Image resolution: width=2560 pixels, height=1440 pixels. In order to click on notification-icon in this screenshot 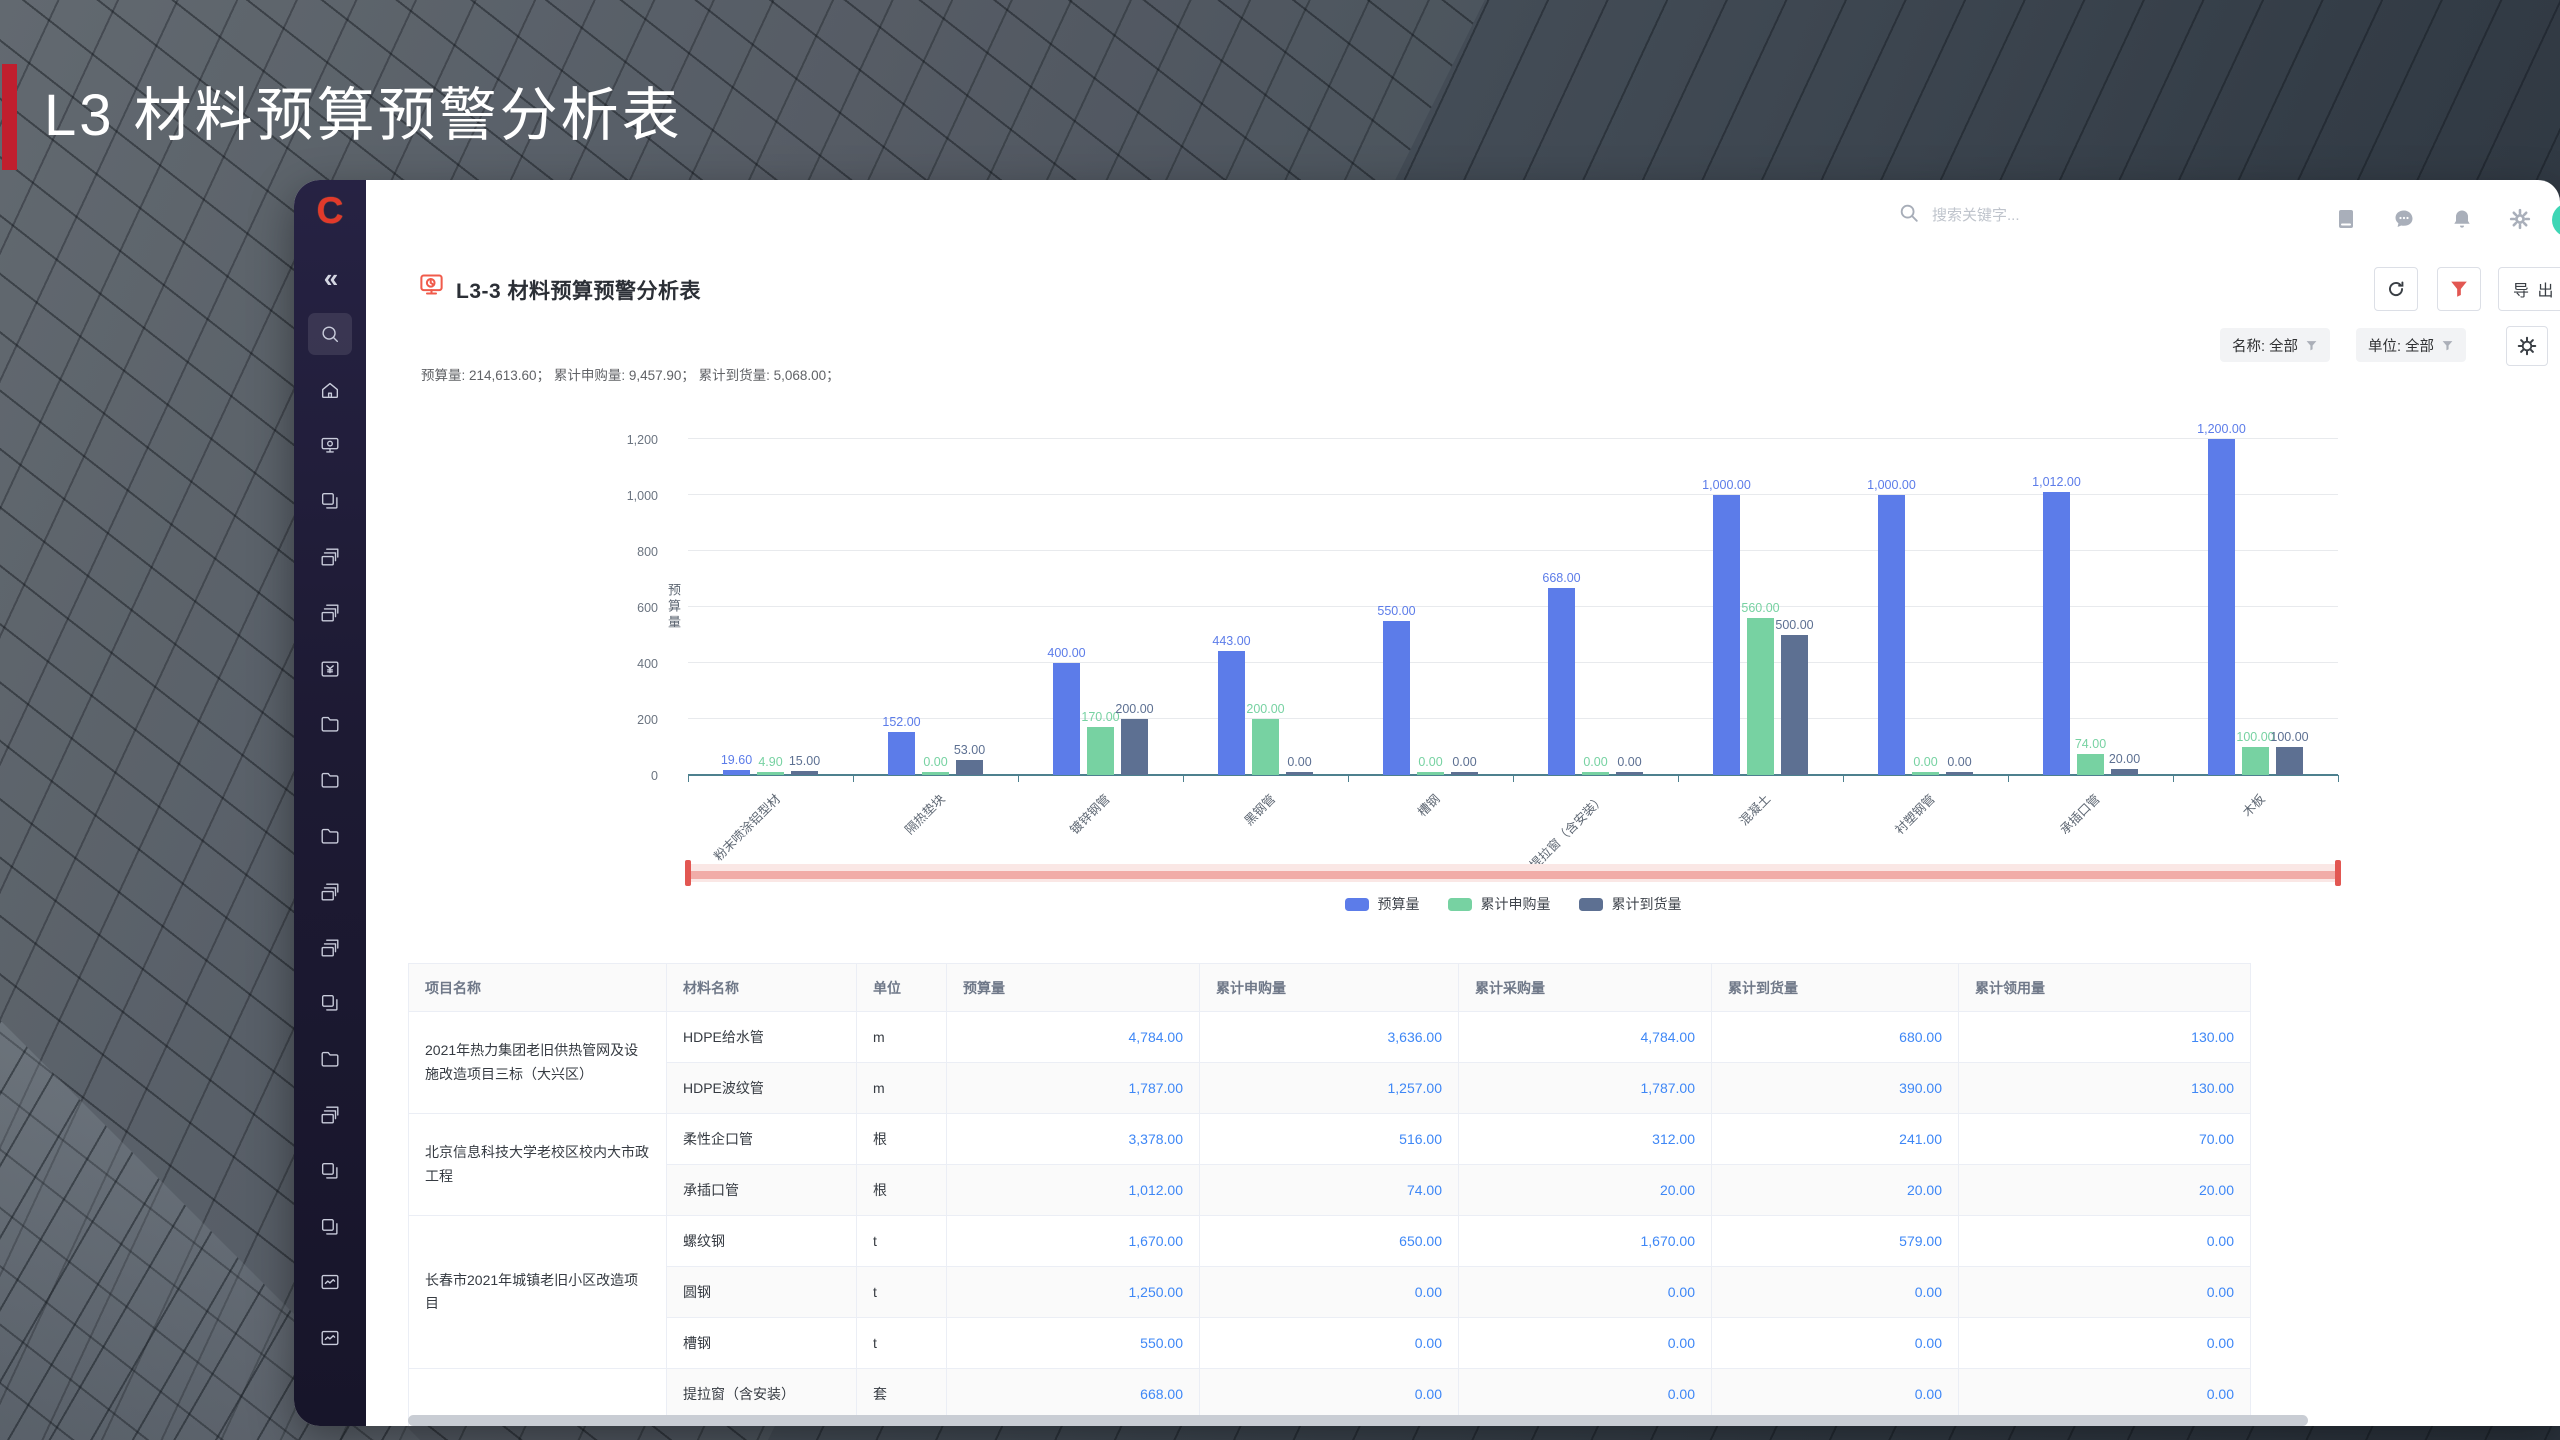, I will do `click(2462, 219)`.